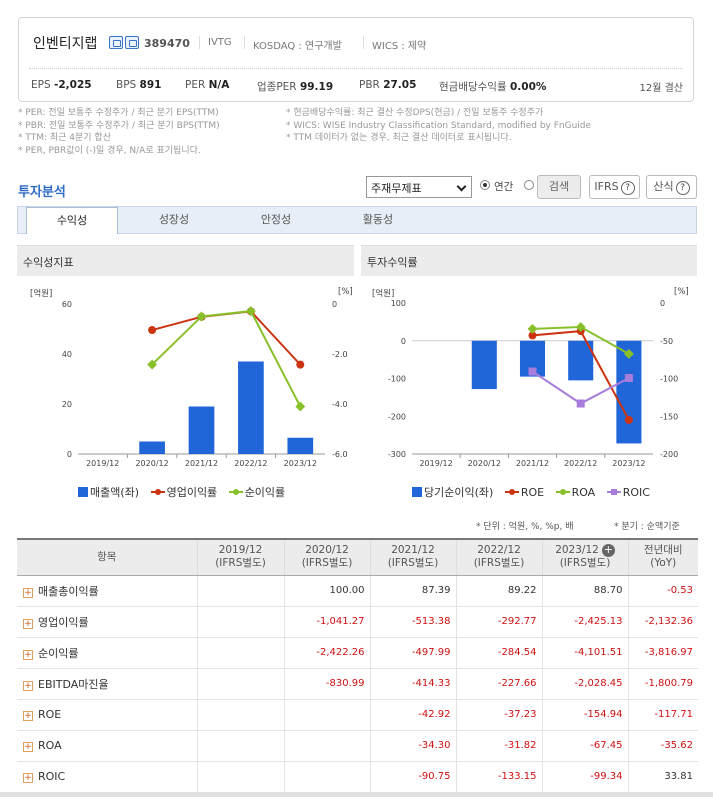 Image resolution: width=713 pixels, height=797 pixels. What do you see at coordinates (107, 622) in the screenshot?
I see `row-label: + 영업이익률` at bounding box center [107, 622].